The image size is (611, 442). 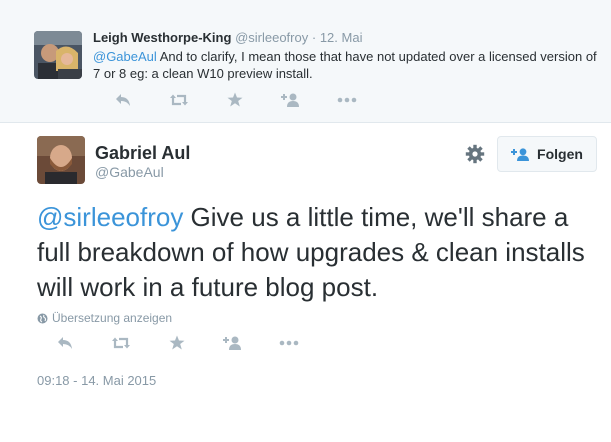 What do you see at coordinates (341, 37) in the screenshot?
I see `reply-date: 12. Mai` at bounding box center [341, 37].